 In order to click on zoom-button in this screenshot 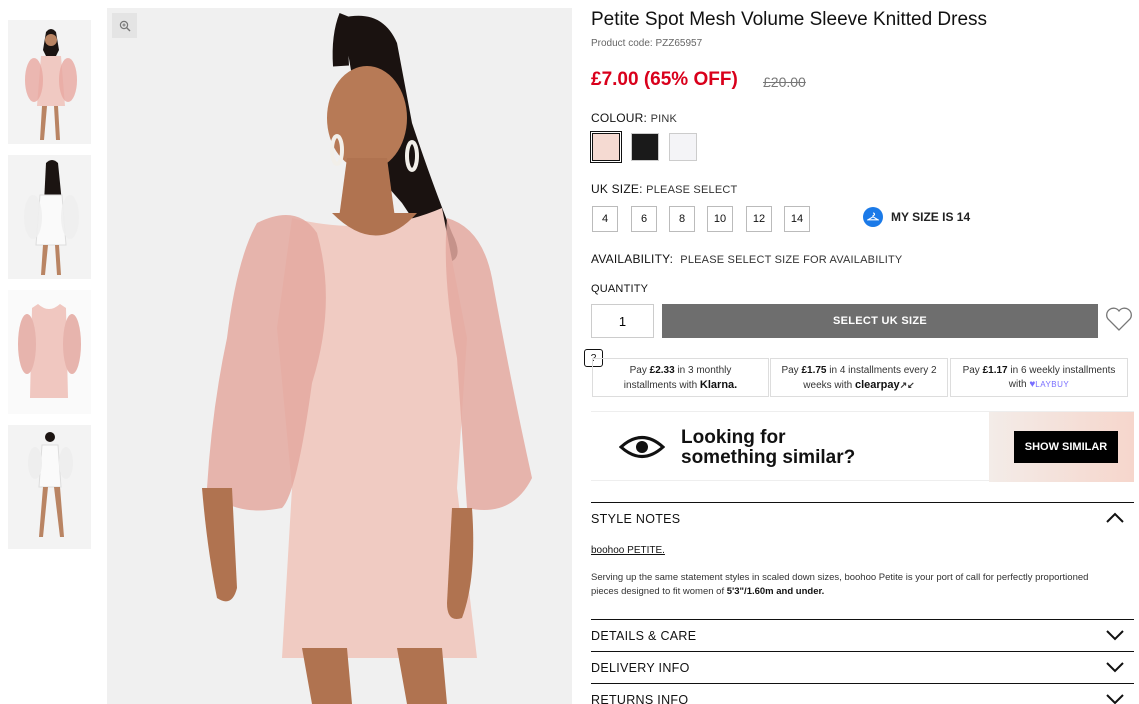, I will do `click(124, 25)`.